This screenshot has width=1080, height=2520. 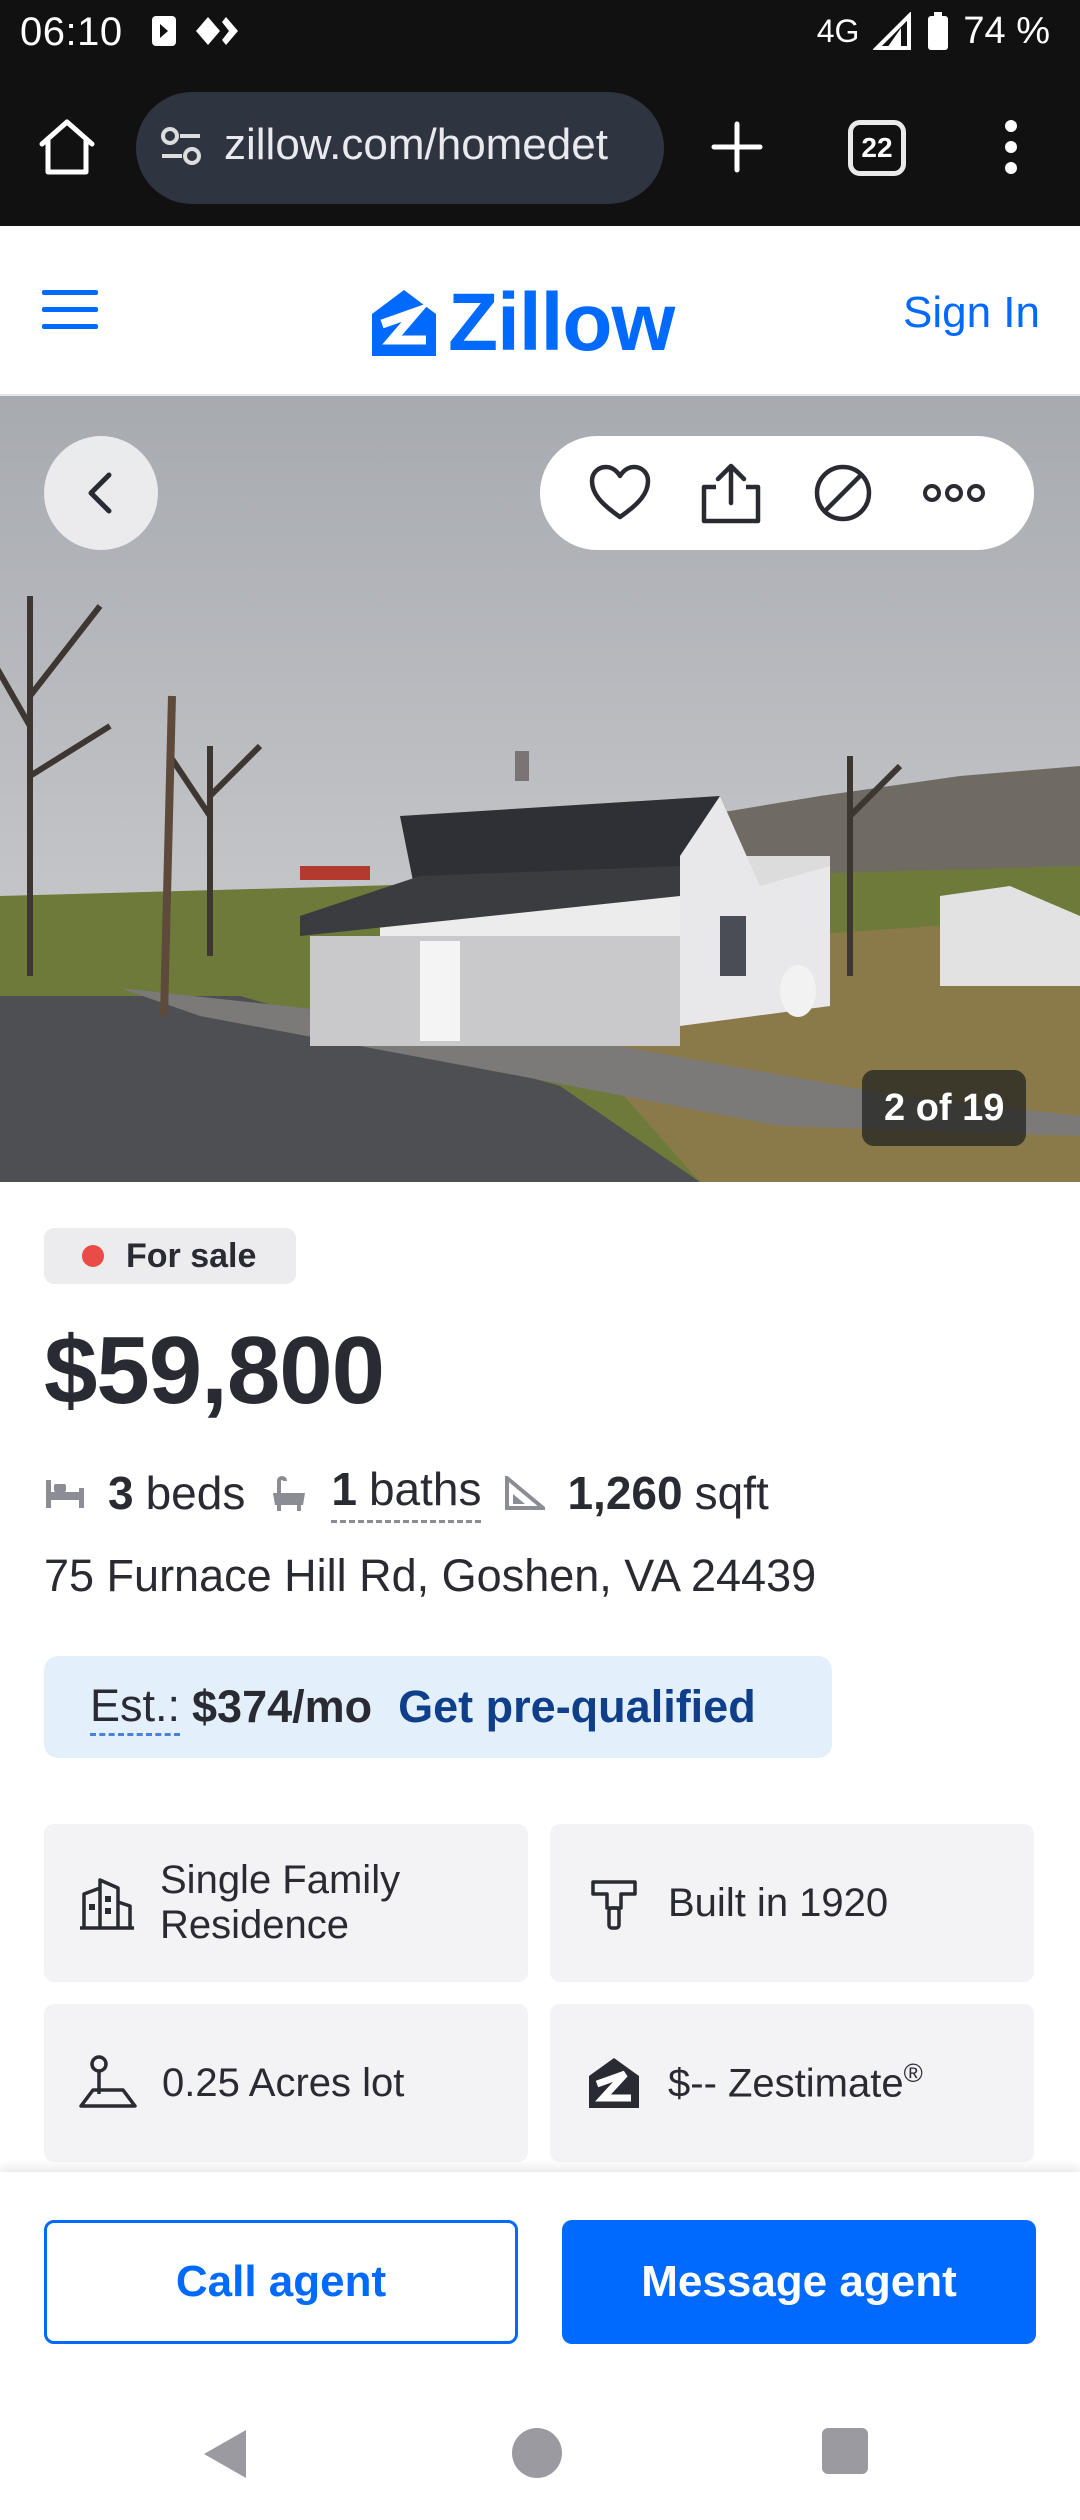 I want to click on message-agent-button: Message agent, so click(x=799, y=2282).